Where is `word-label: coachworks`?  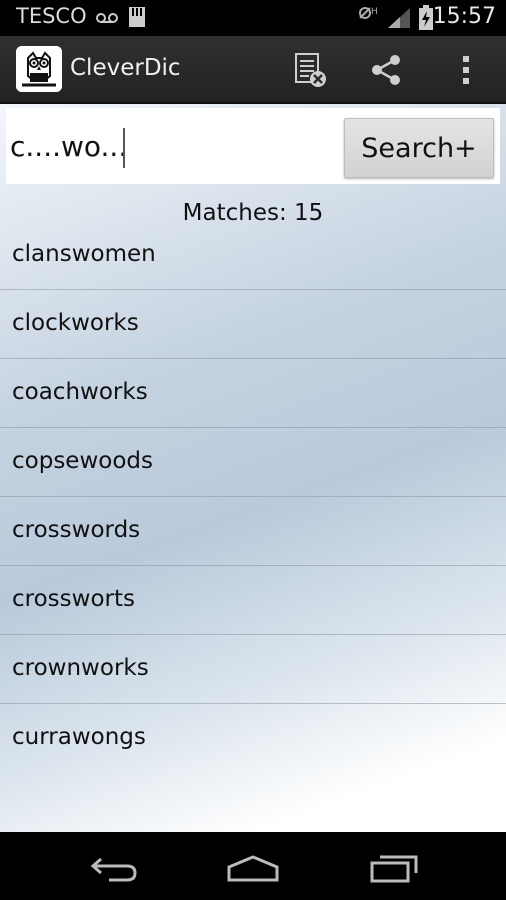
word-label: coachworks is located at coordinates (80, 392).